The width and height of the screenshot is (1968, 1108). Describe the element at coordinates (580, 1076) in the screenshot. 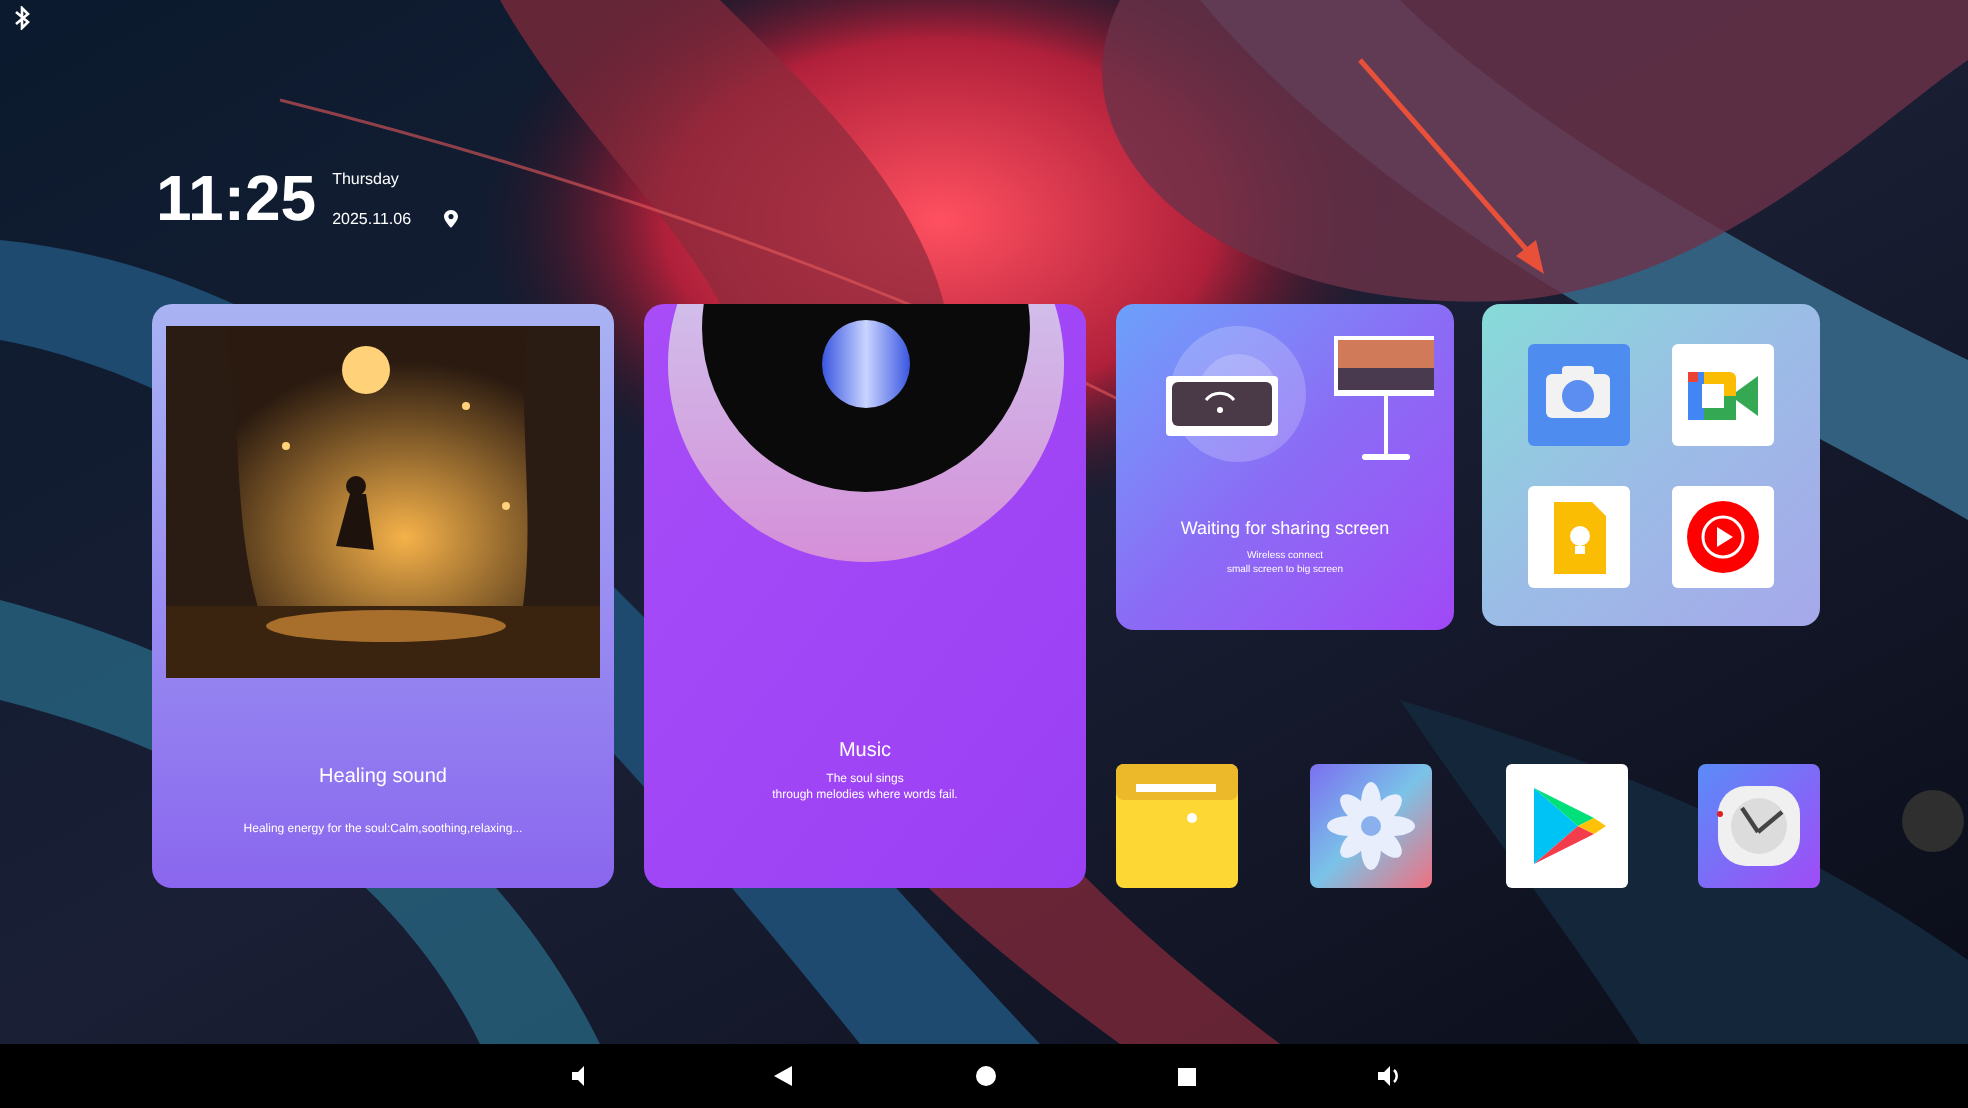

I see `volume-down-icon` at that location.